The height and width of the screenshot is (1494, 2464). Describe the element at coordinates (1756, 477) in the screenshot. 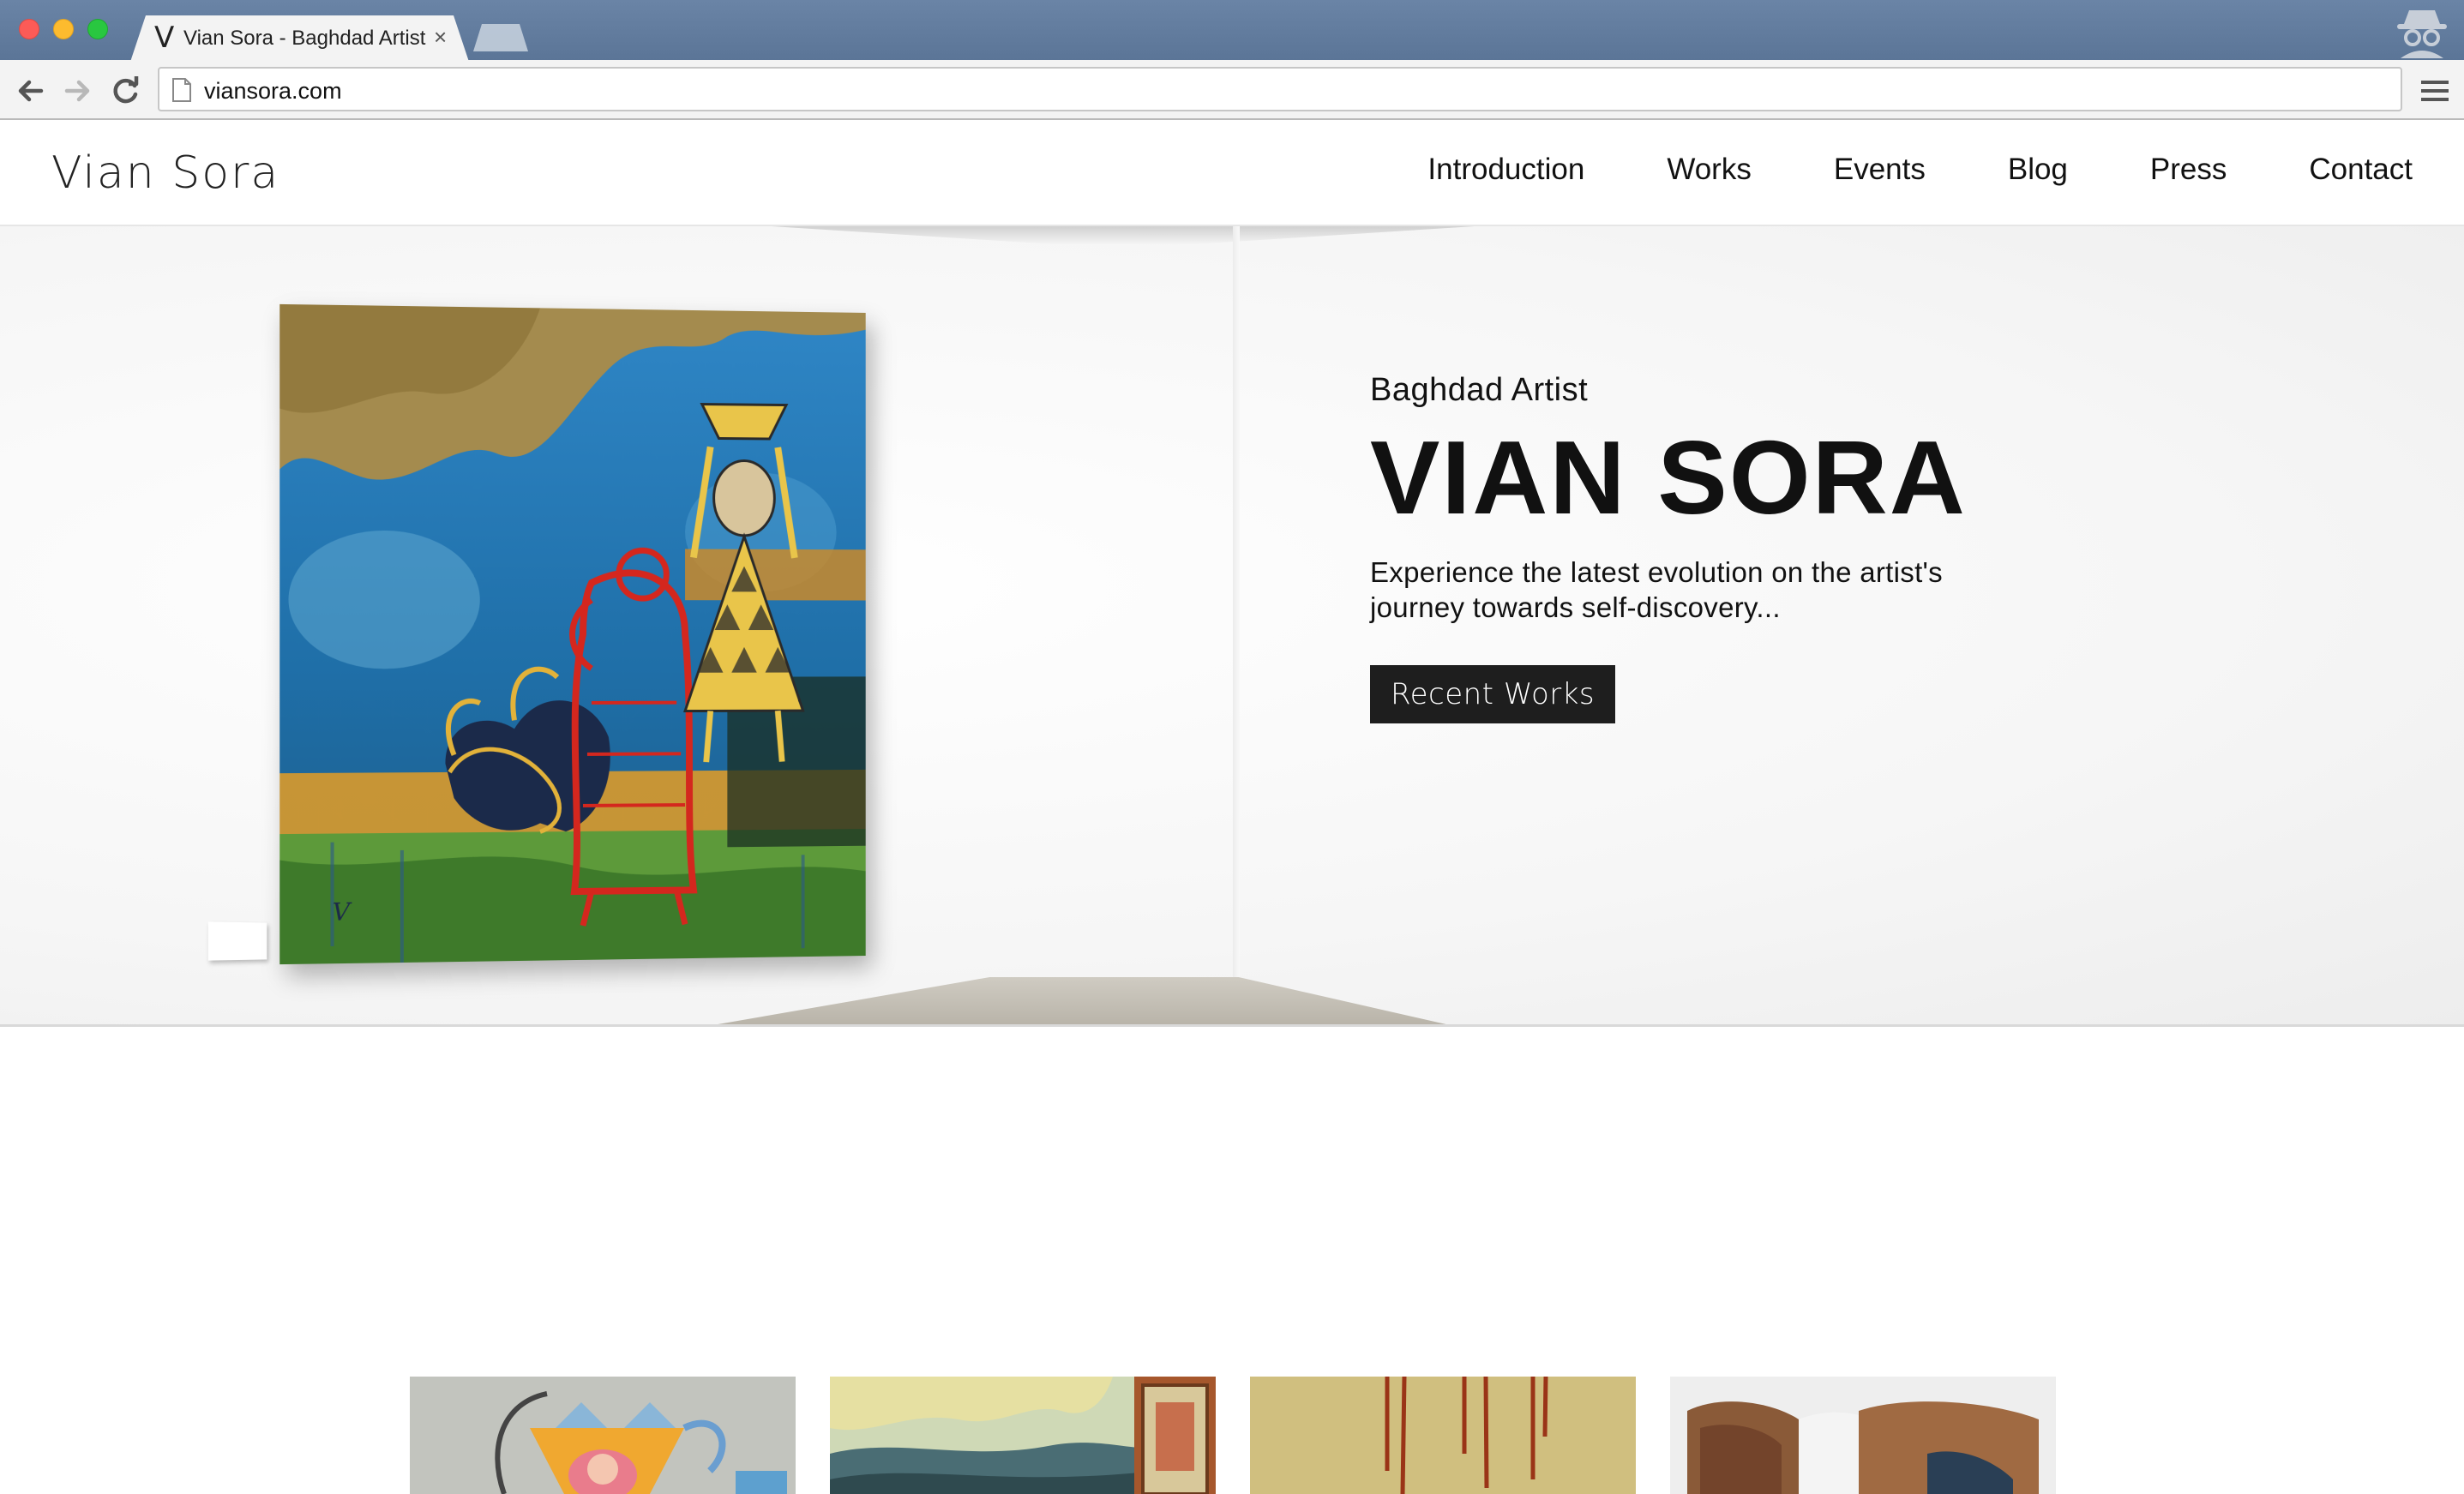

I see `hero-title: VIAN SORA` at that location.